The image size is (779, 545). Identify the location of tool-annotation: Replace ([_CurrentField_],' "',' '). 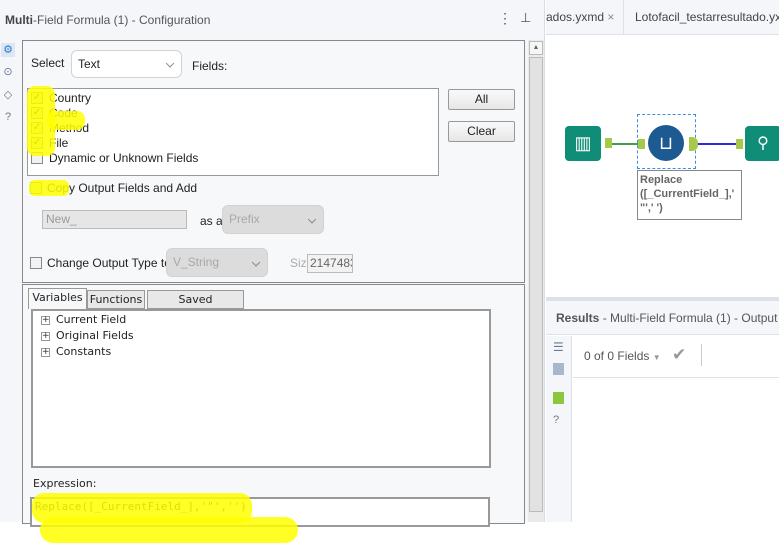
(689, 195).